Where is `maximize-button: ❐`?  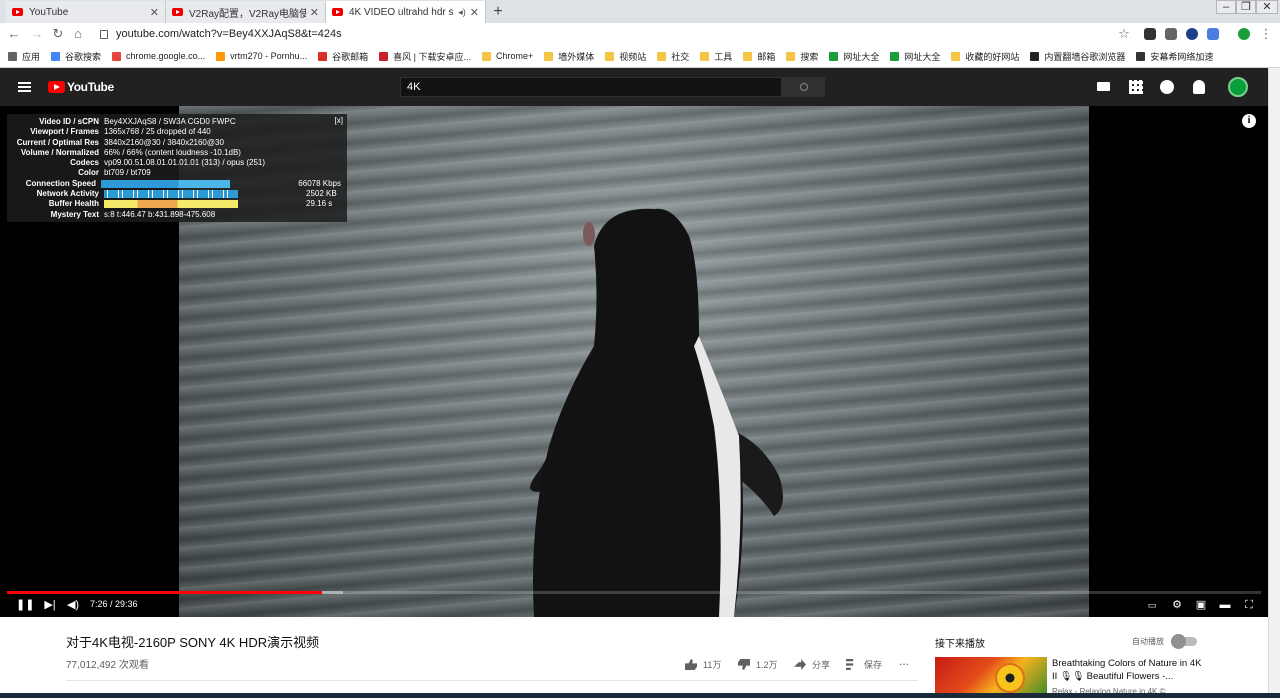
maximize-button: ❐ is located at coordinates (1246, 7).